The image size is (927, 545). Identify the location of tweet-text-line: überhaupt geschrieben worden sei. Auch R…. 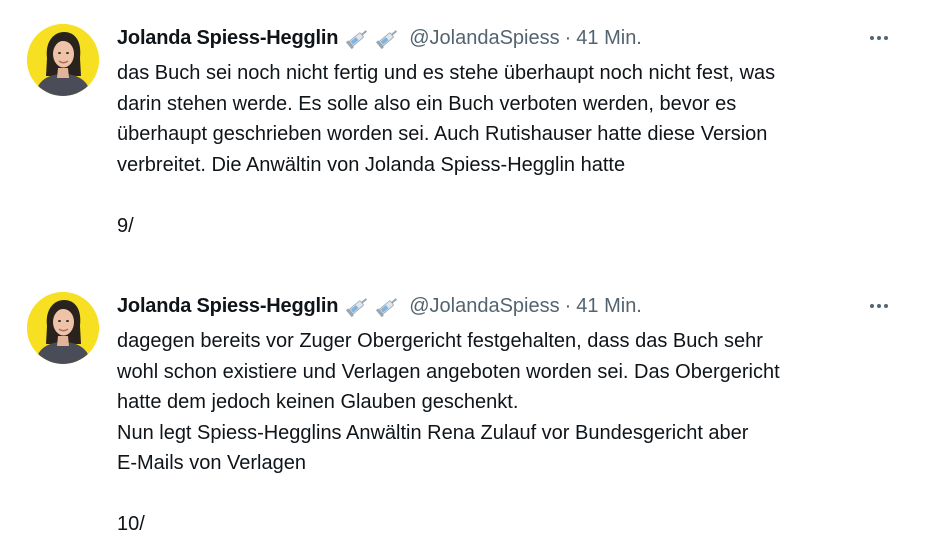
(442, 134).